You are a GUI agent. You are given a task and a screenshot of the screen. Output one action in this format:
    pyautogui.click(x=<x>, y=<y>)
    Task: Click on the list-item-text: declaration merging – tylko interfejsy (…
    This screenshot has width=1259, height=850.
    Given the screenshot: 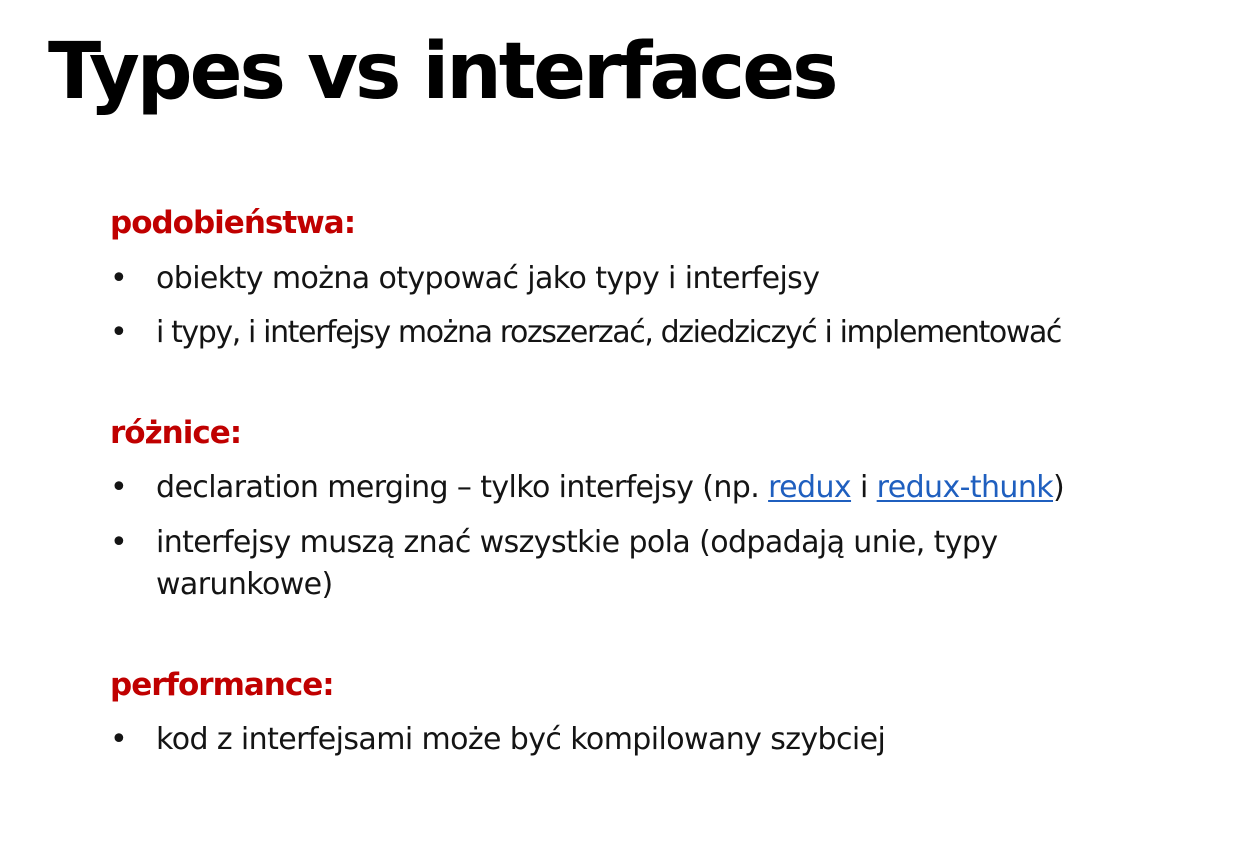 What is the action you would take?
    pyautogui.click(x=703, y=488)
    